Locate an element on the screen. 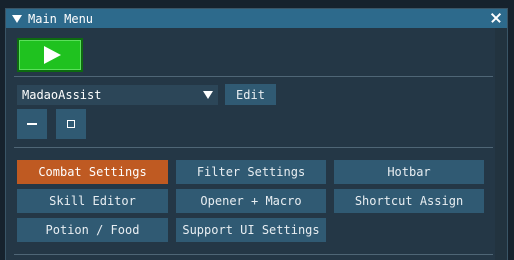 The width and height of the screenshot is (514, 260). square-icon is located at coordinates (71, 124).